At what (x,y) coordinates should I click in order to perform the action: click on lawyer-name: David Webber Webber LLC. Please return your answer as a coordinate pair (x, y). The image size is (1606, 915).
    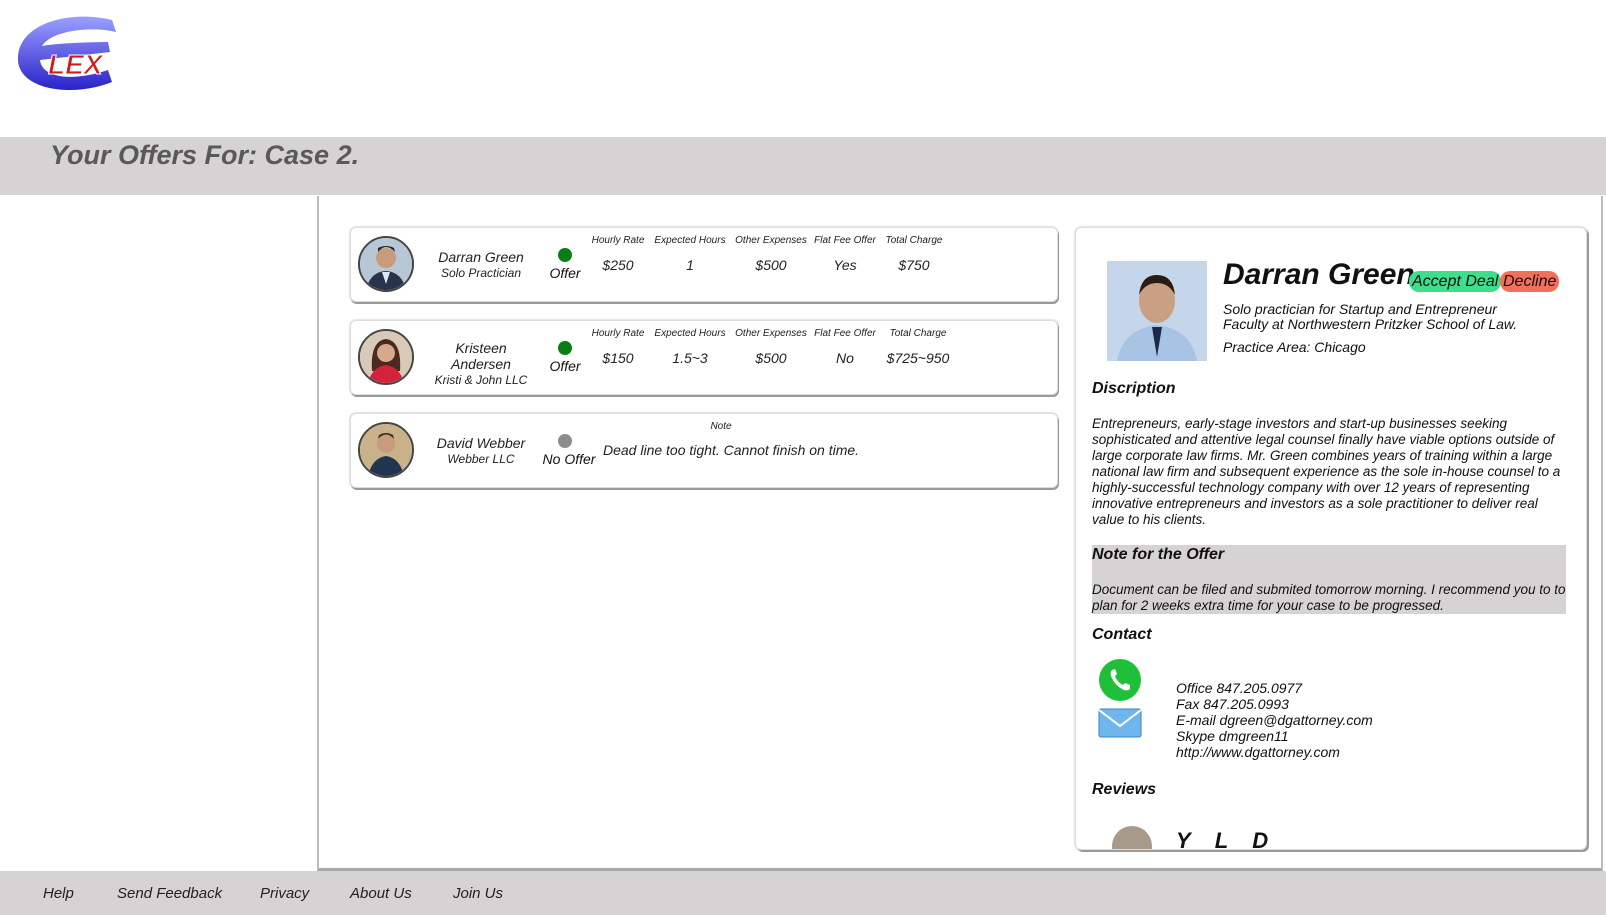
    Looking at the image, I should click on (481, 450).